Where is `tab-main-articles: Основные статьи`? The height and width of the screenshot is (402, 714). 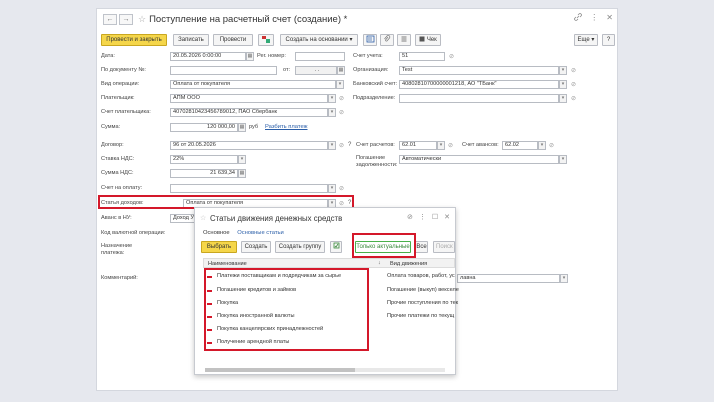 tab-main-articles: Основные статьи is located at coordinates (260, 233).